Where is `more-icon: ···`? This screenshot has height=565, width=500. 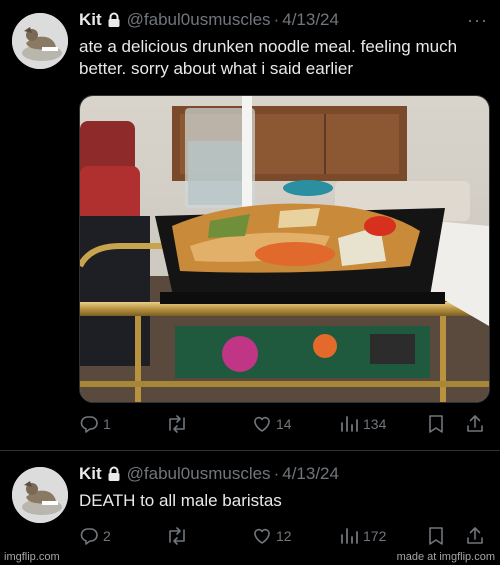
more-icon: ··· is located at coordinates (477, 20).